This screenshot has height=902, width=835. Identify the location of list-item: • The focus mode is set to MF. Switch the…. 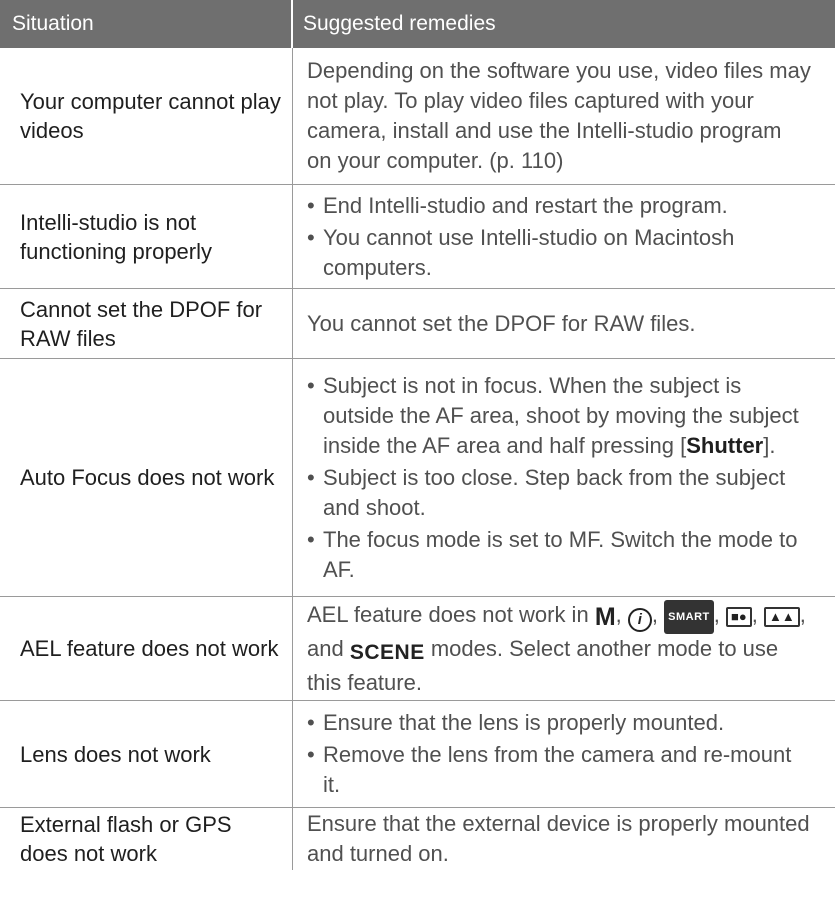
(552, 554).